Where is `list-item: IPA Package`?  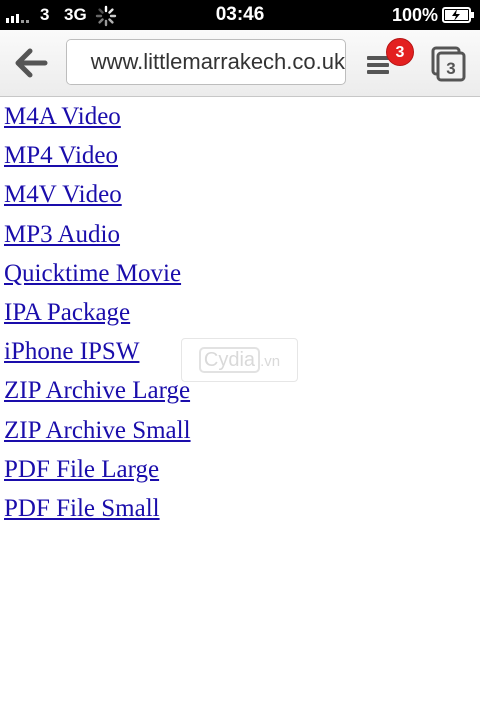 list-item: IPA Package is located at coordinates (242, 312).